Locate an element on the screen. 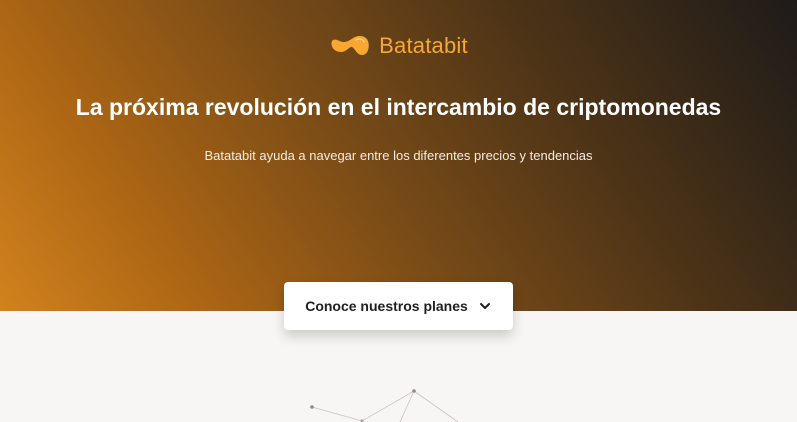 This screenshot has height=422, width=797. plans-button: Conoce nuestros planes is located at coordinates (398, 306).